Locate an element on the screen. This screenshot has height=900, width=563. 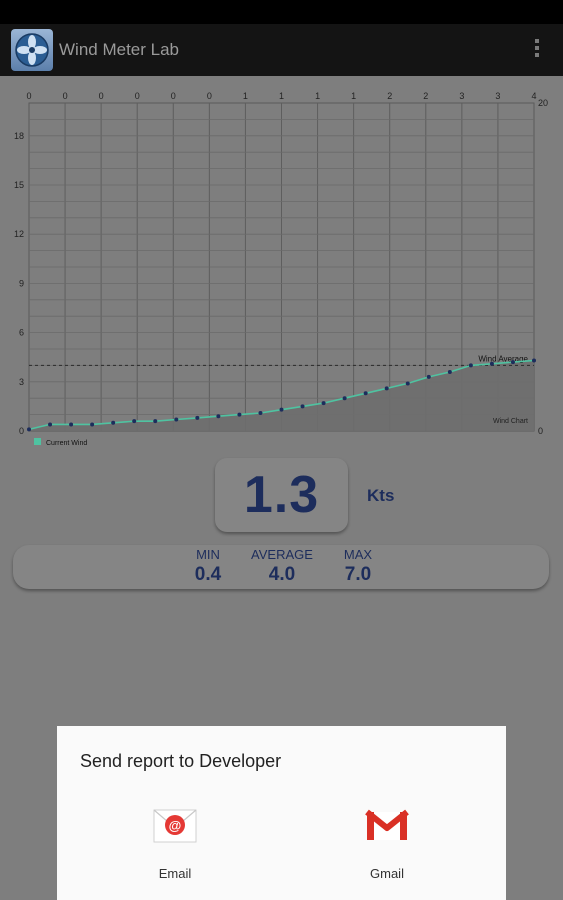
speed-unit: Kts is located at coordinates (381, 495).